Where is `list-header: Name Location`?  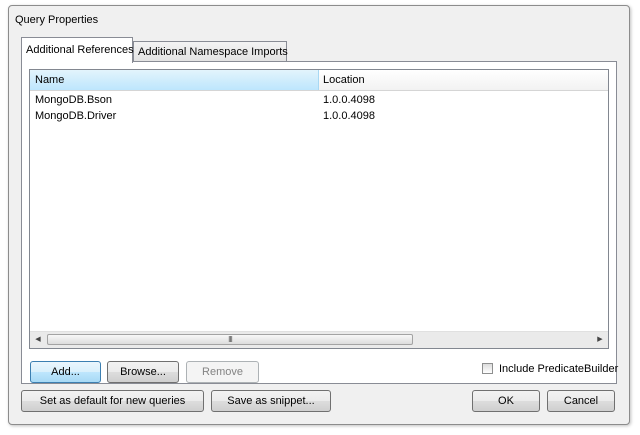 list-header: Name Location is located at coordinates (319, 80).